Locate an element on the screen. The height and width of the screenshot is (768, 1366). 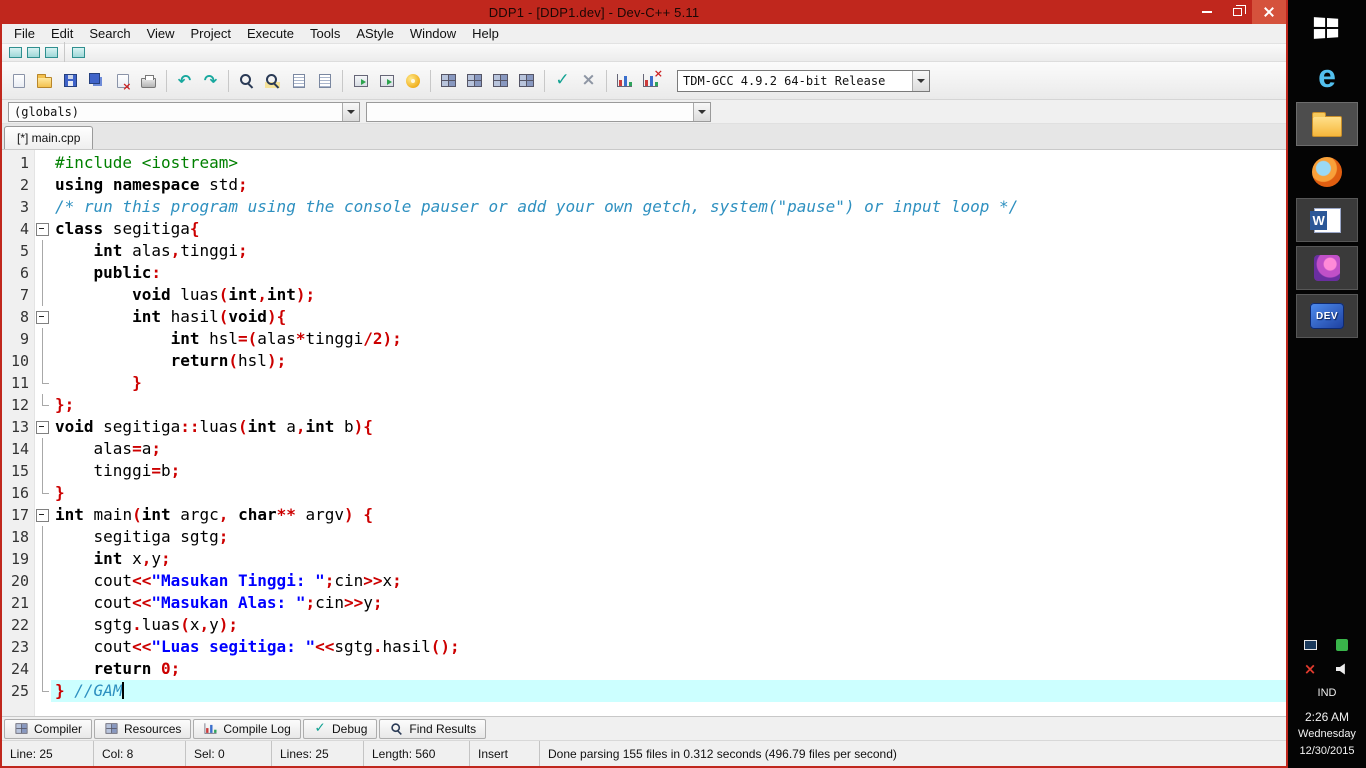
goto-bookmark-button is located at coordinates (51, 52).